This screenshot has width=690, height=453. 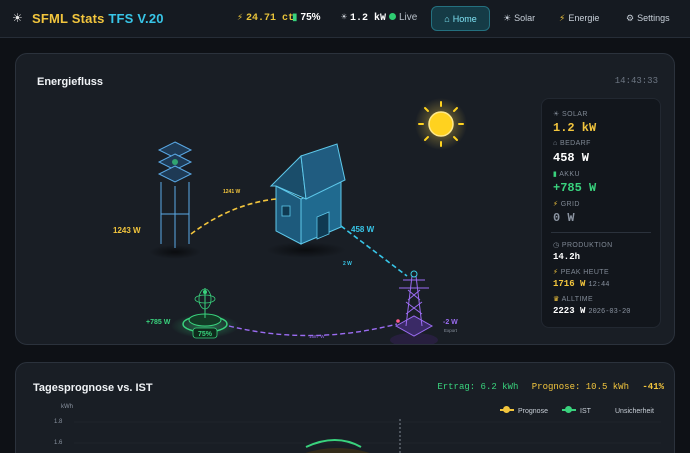 What do you see at coordinates (266, 18) in the screenshot?
I see `price-stat: ⚡ 24.71 ct` at bounding box center [266, 18].